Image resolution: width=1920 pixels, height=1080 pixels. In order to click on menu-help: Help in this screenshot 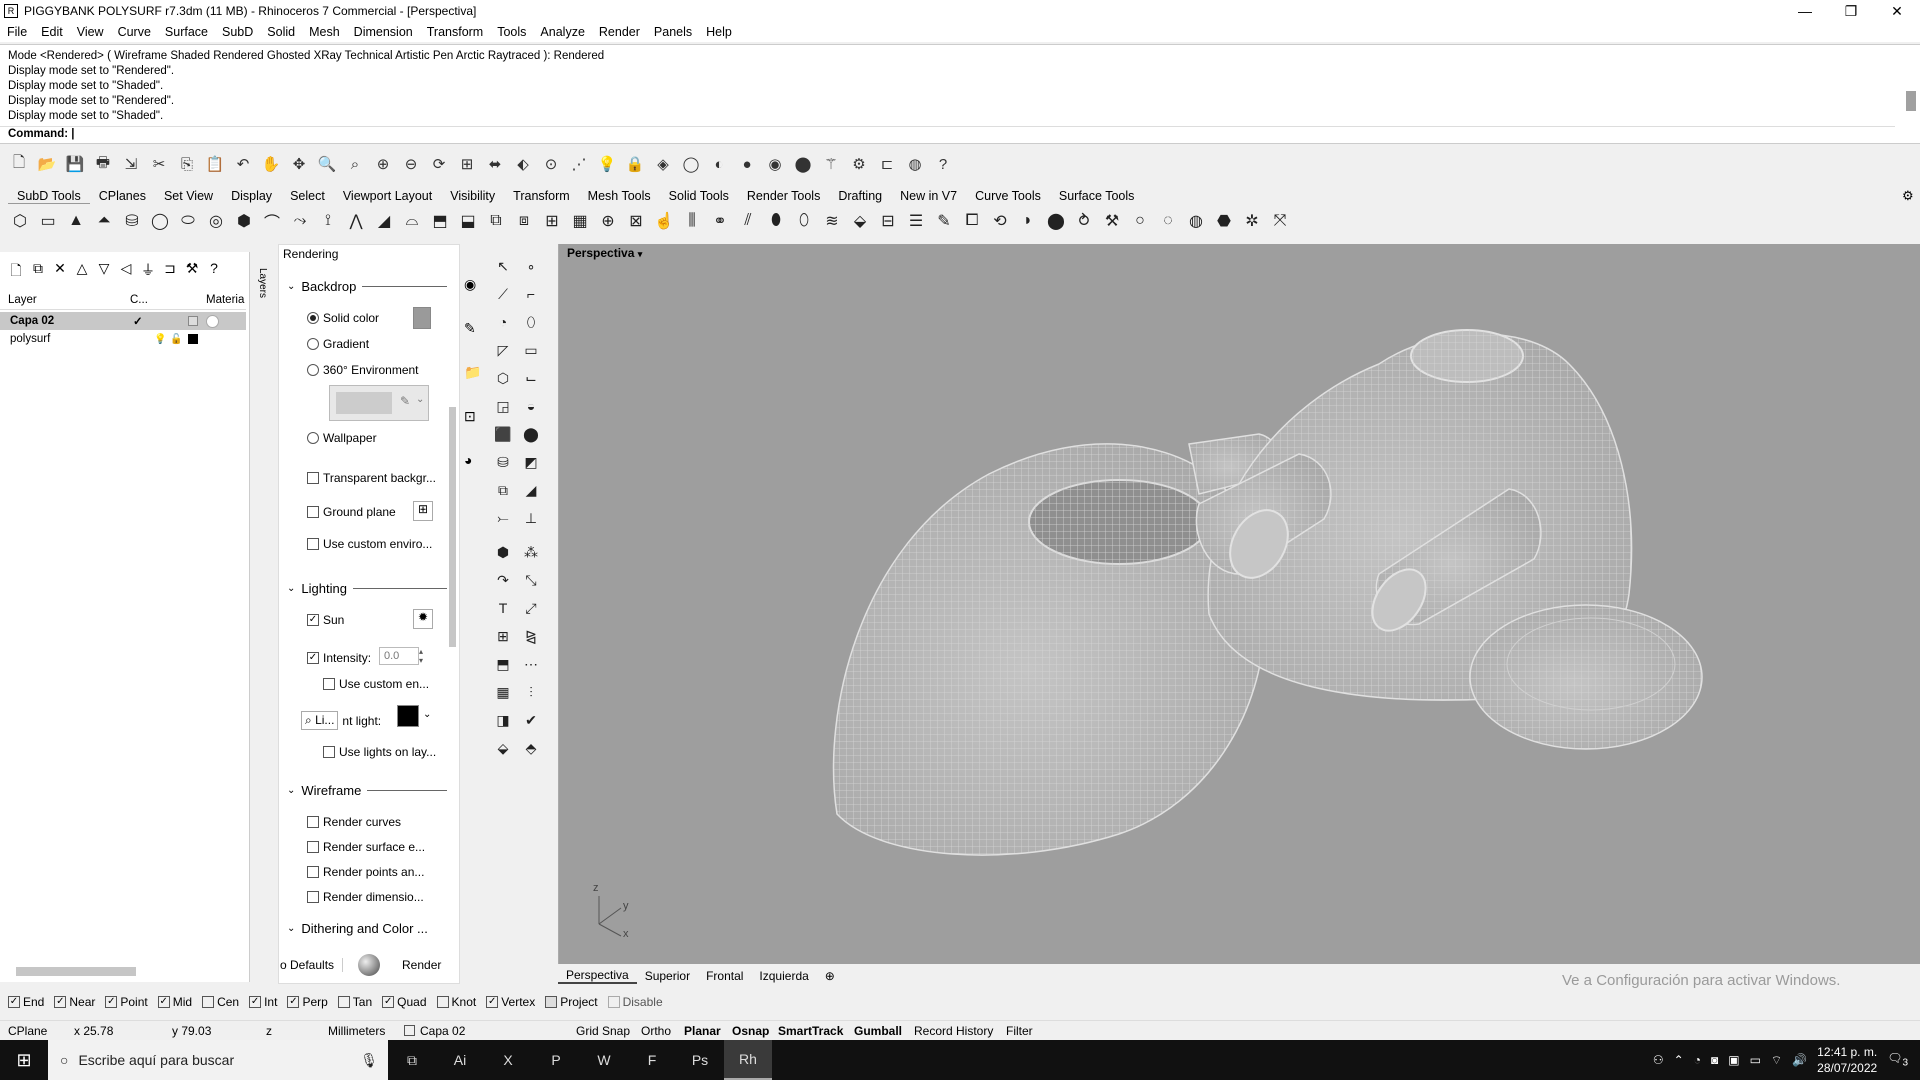, I will do `click(719, 32)`.